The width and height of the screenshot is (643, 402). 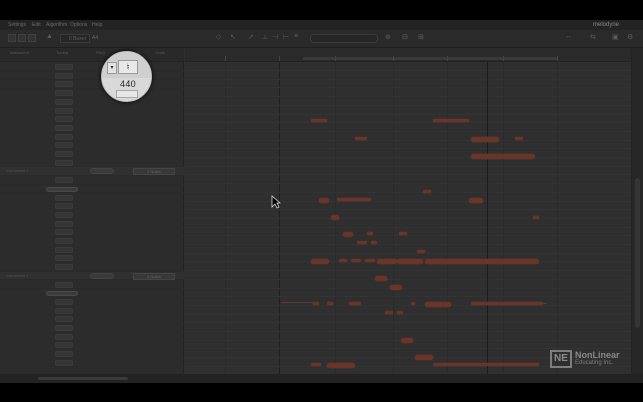 What do you see at coordinates (233, 37) in the screenshot?
I see `main-tool-icon: ↖` at bounding box center [233, 37].